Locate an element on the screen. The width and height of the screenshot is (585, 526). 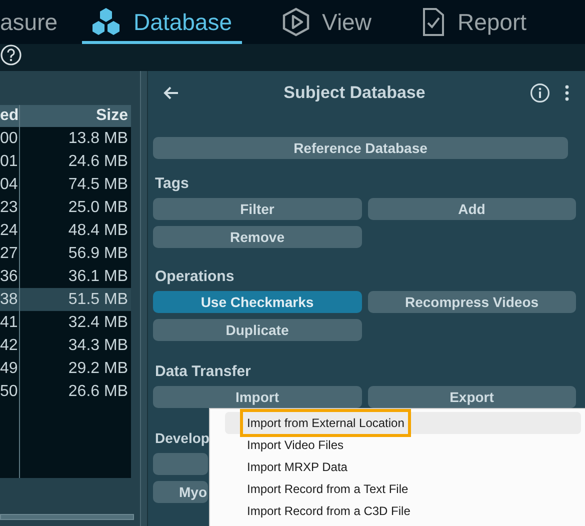
panel-title: Subject Database is located at coordinates (354, 93).